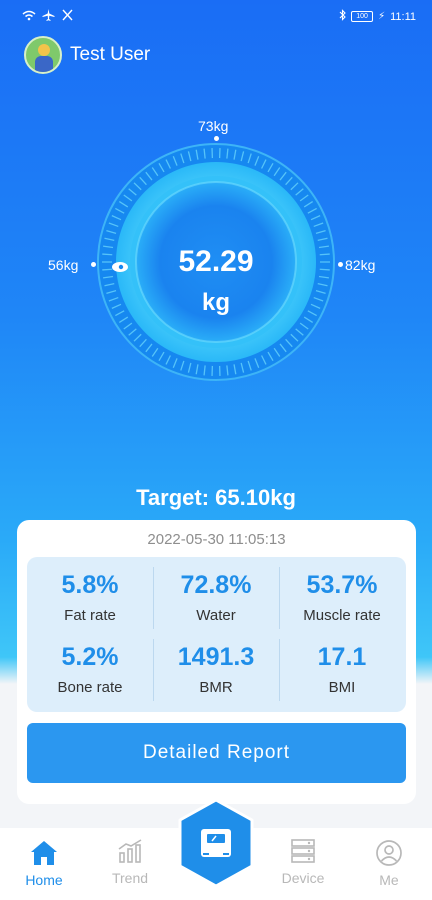  I want to click on metric-value: 5.8%, so click(90, 585).